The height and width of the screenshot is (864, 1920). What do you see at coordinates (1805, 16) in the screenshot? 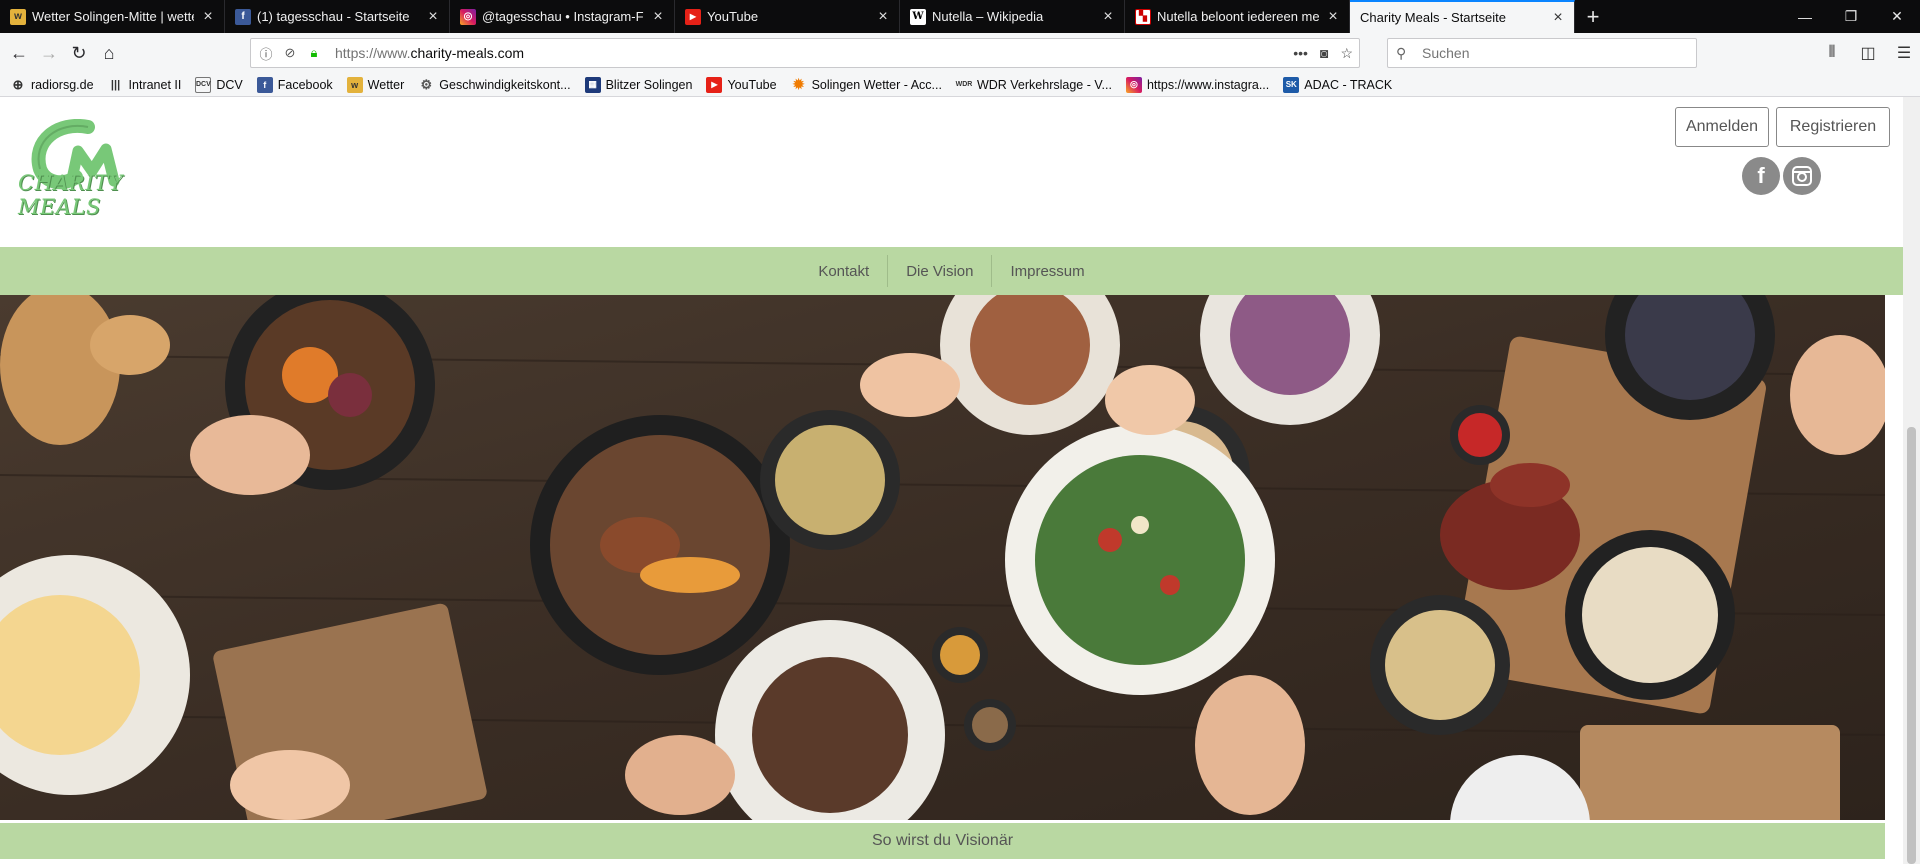
I see `minimize-icon: —` at bounding box center [1805, 16].